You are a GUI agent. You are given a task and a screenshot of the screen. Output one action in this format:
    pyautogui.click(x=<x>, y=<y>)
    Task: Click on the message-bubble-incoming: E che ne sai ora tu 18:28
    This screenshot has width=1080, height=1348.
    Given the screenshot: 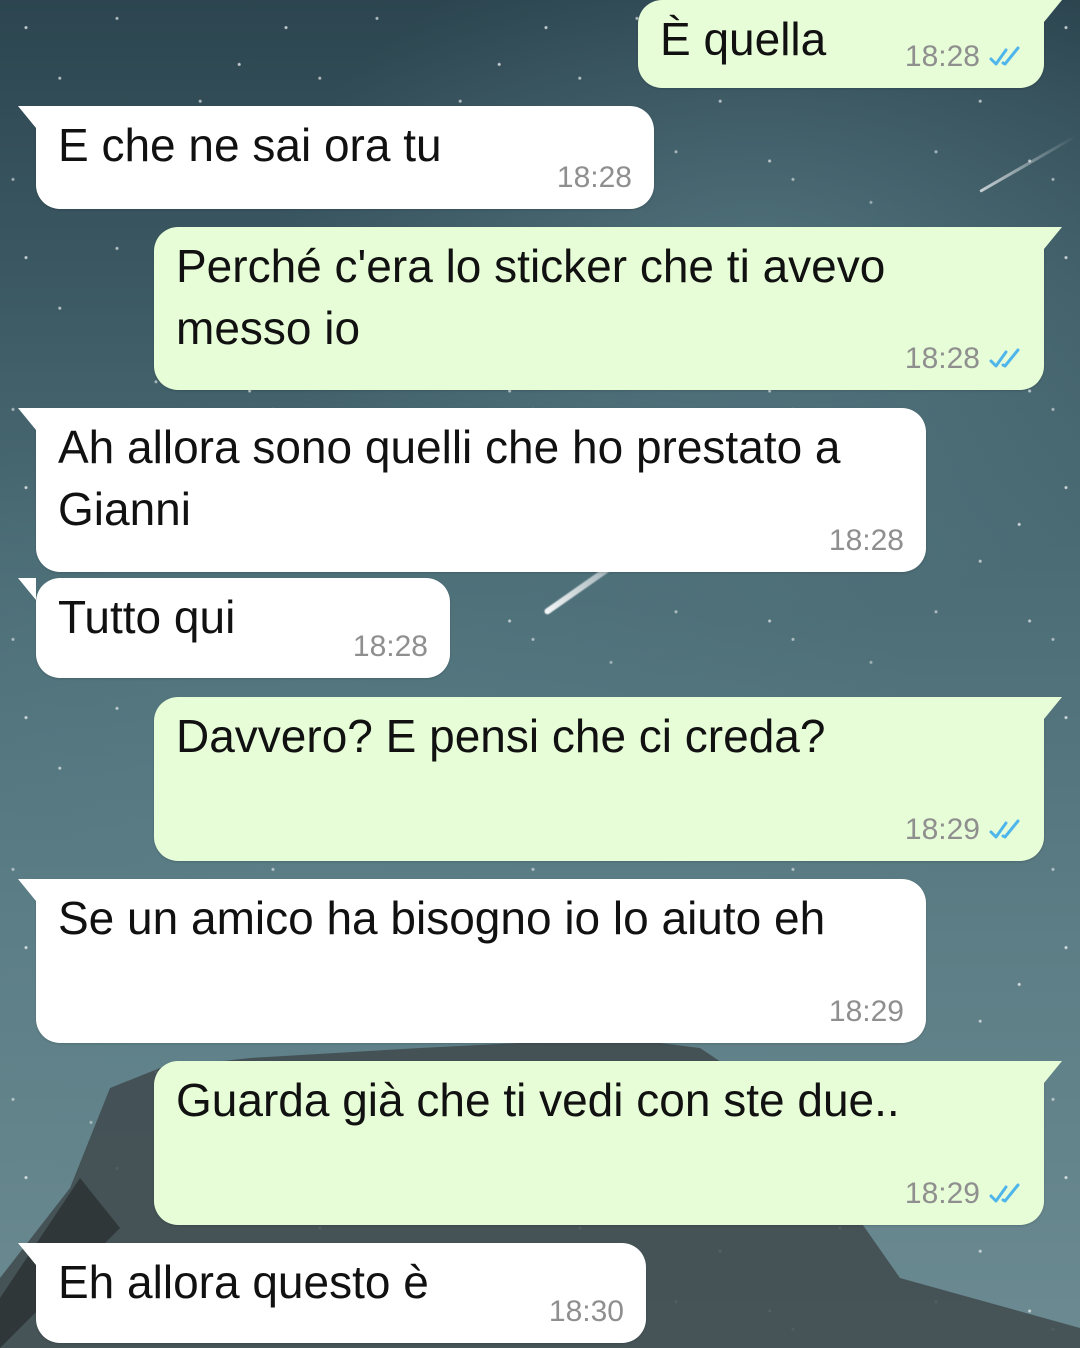 What is the action you would take?
    pyautogui.click(x=336, y=157)
    